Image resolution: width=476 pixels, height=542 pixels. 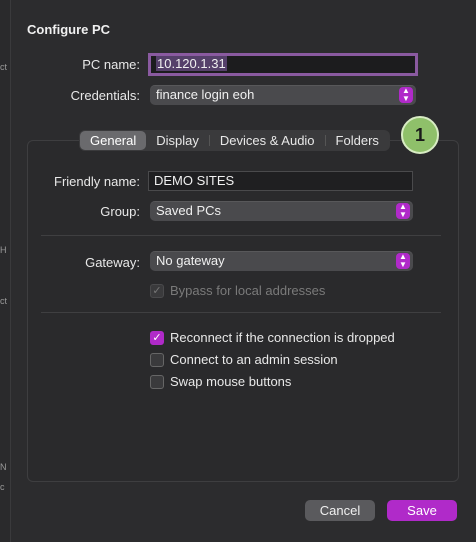 What do you see at coordinates (340, 510) in the screenshot?
I see `cancel-button: Cancel` at bounding box center [340, 510].